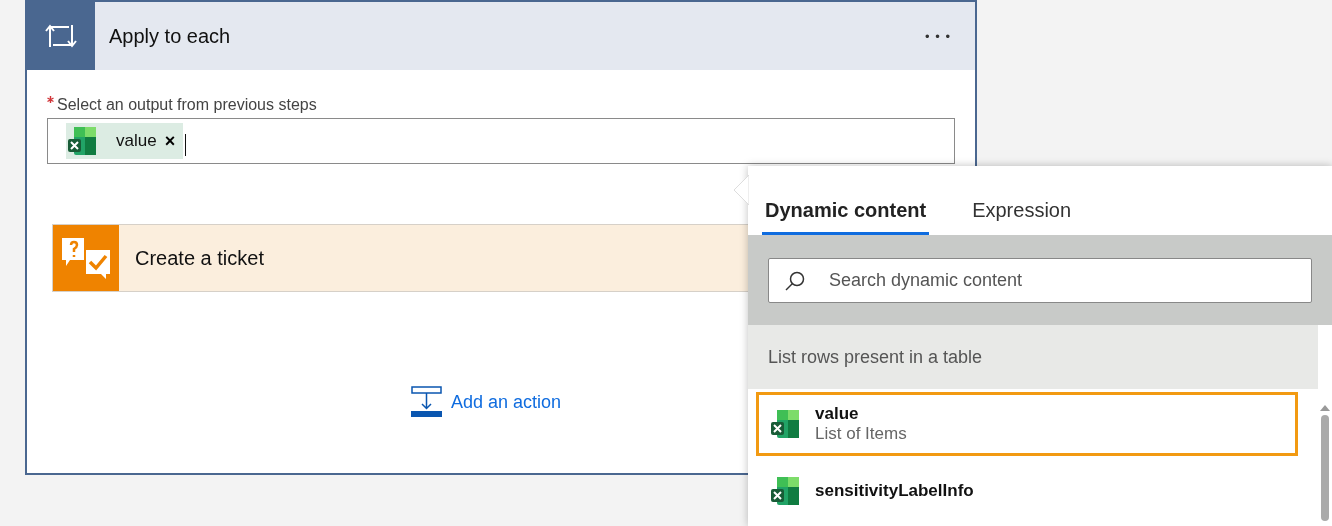 This screenshot has width=1332, height=526. I want to click on content-item: value List of Items, so click(1027, 424).